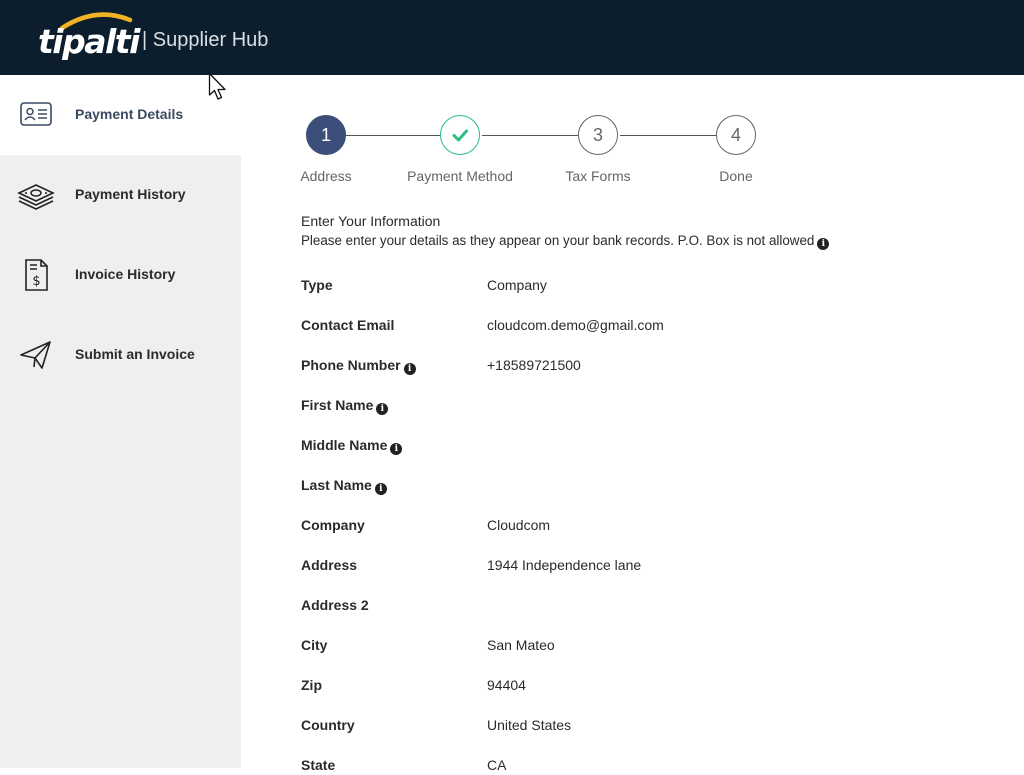 The height and width of the screenshot is (775, 1024). What do you see at coordinates (601, 645) in the screenshot?
I see `form-row-city: City San Mateo` at bounding box center [601, 645].